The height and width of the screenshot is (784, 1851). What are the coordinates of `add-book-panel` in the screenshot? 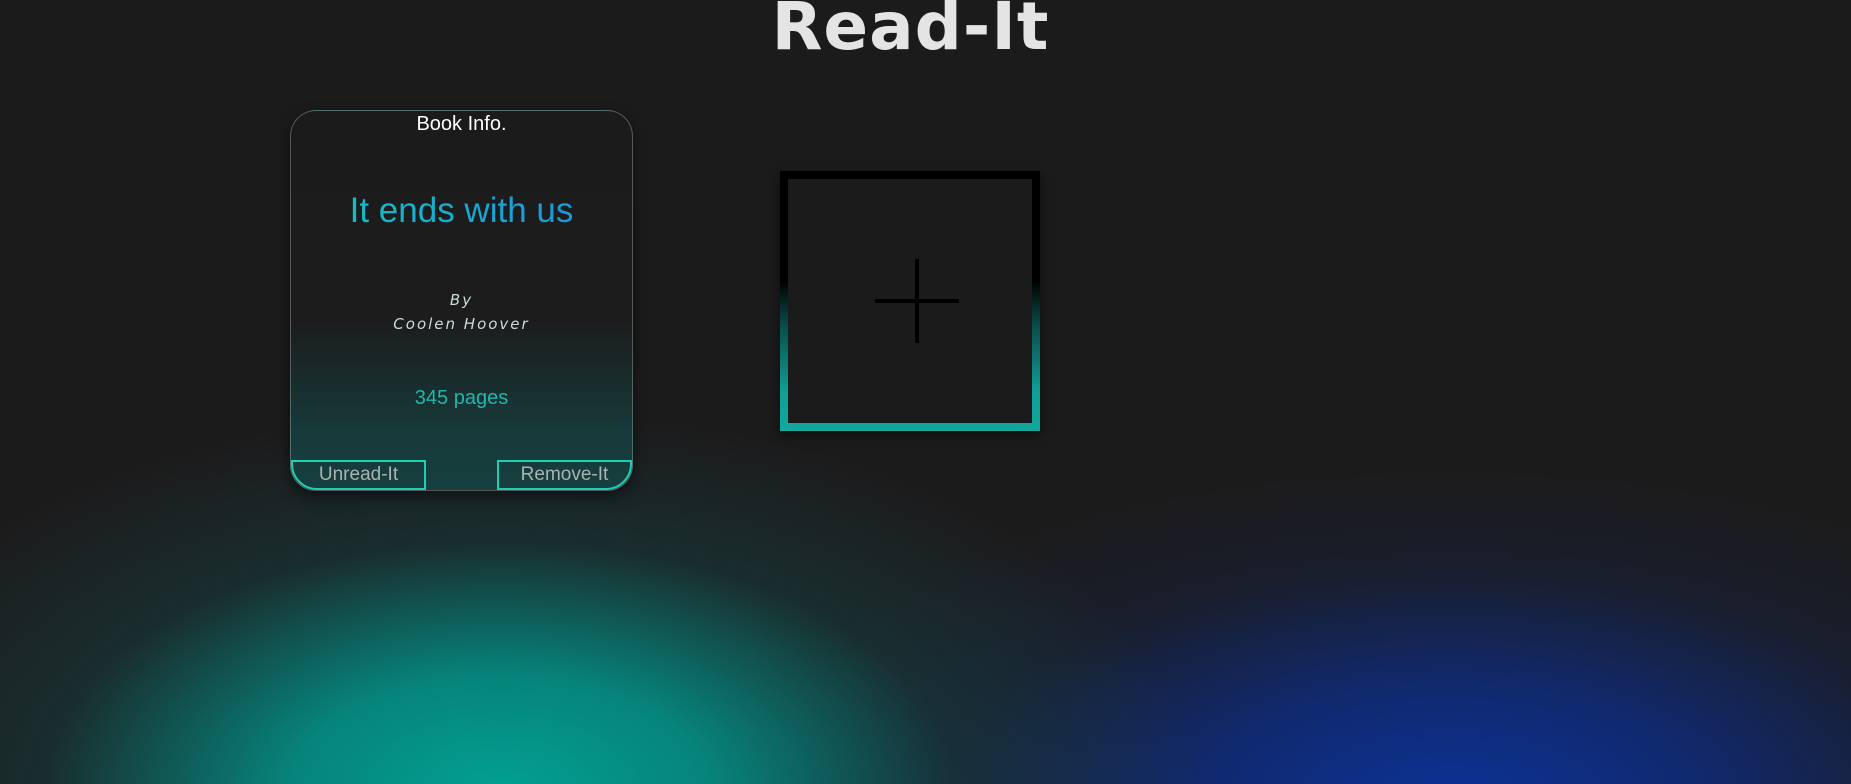 It's located at (910, 301).